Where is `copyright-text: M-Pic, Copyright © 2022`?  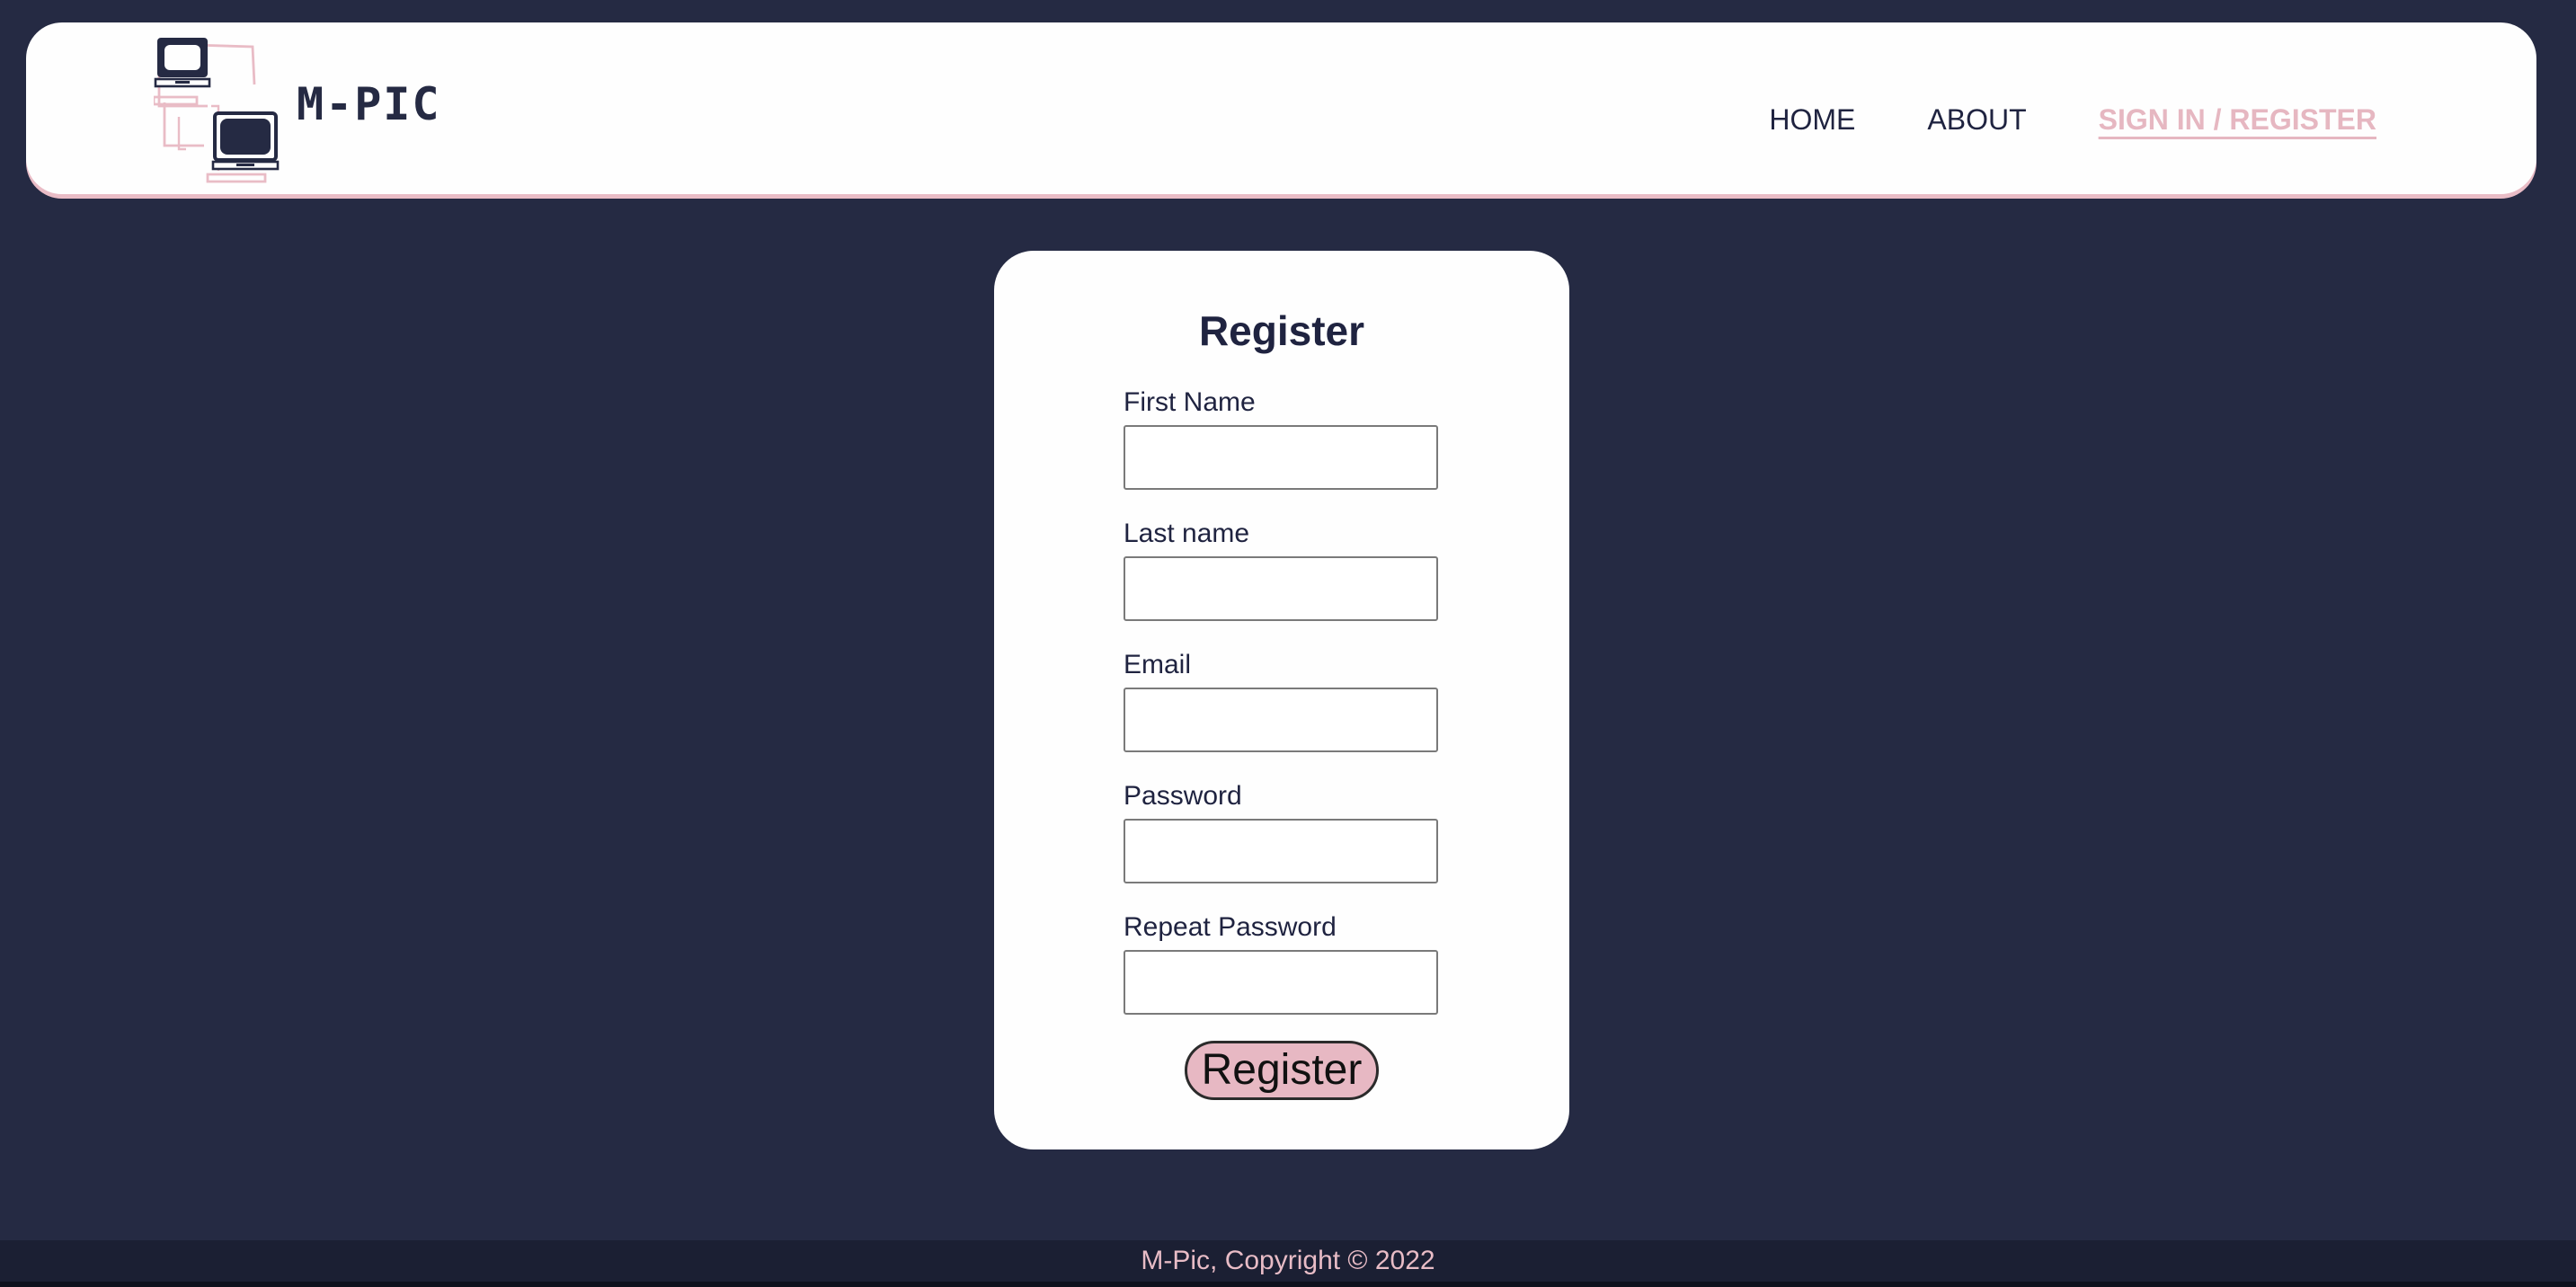
copyright-text: M-Pic, Copyright © 2022 is located at coordinates (1288, 1260).